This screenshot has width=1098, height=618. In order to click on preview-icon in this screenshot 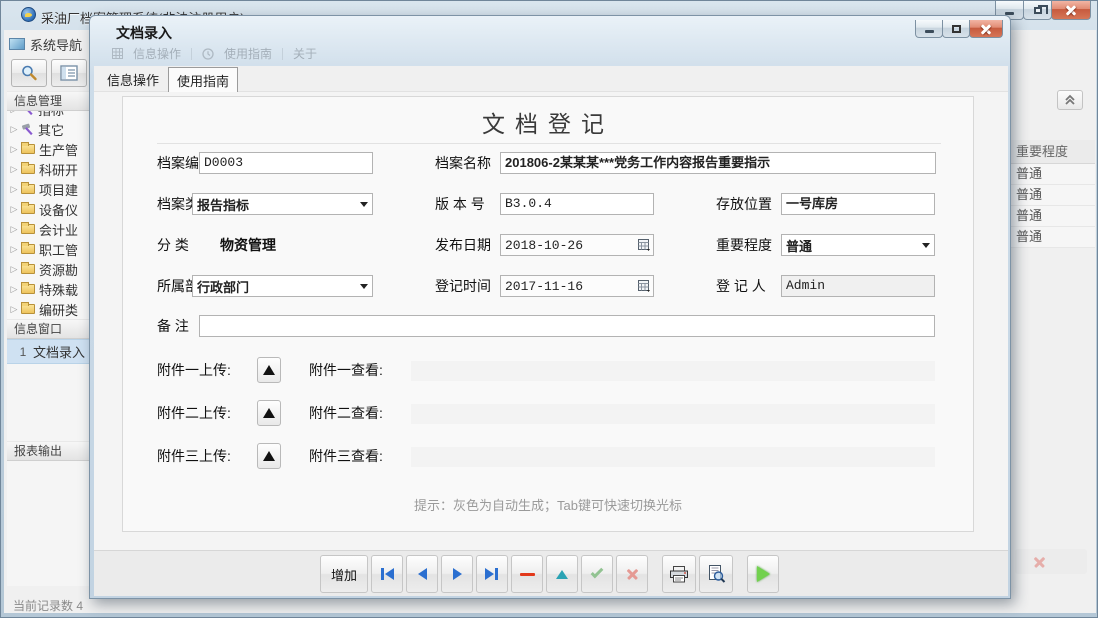, I will do `click(716, 574)`.